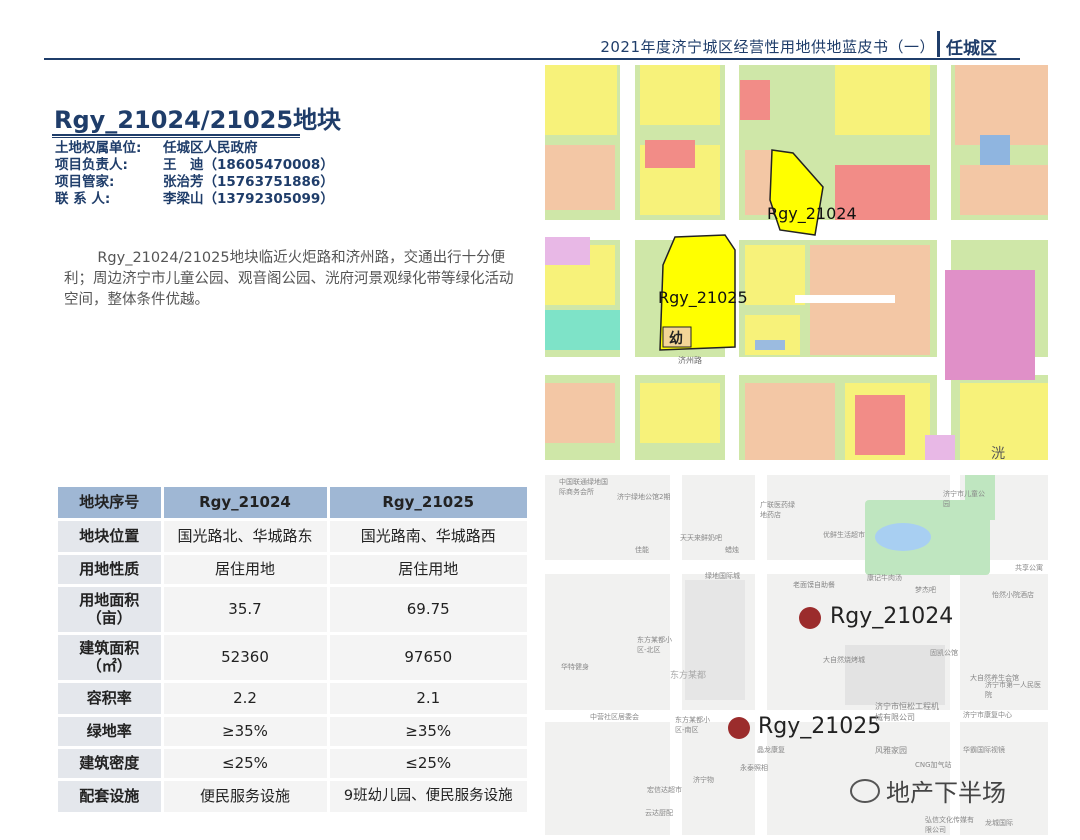 This screenshot has width=1080, height=840. Describe the element at coordinates (198, 120) in the screenshot. I see `plot-title: Rgy_21024/21025地块` at that location.